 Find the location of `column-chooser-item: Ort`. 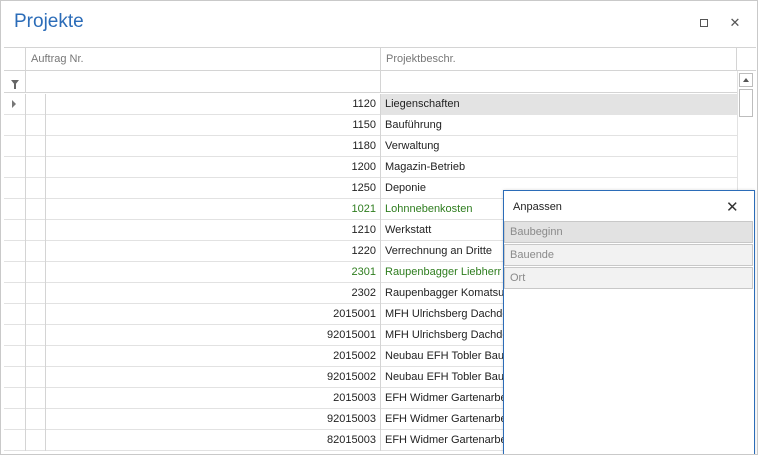

column-chooser-item: Ort is located at coordinates (628, 278).